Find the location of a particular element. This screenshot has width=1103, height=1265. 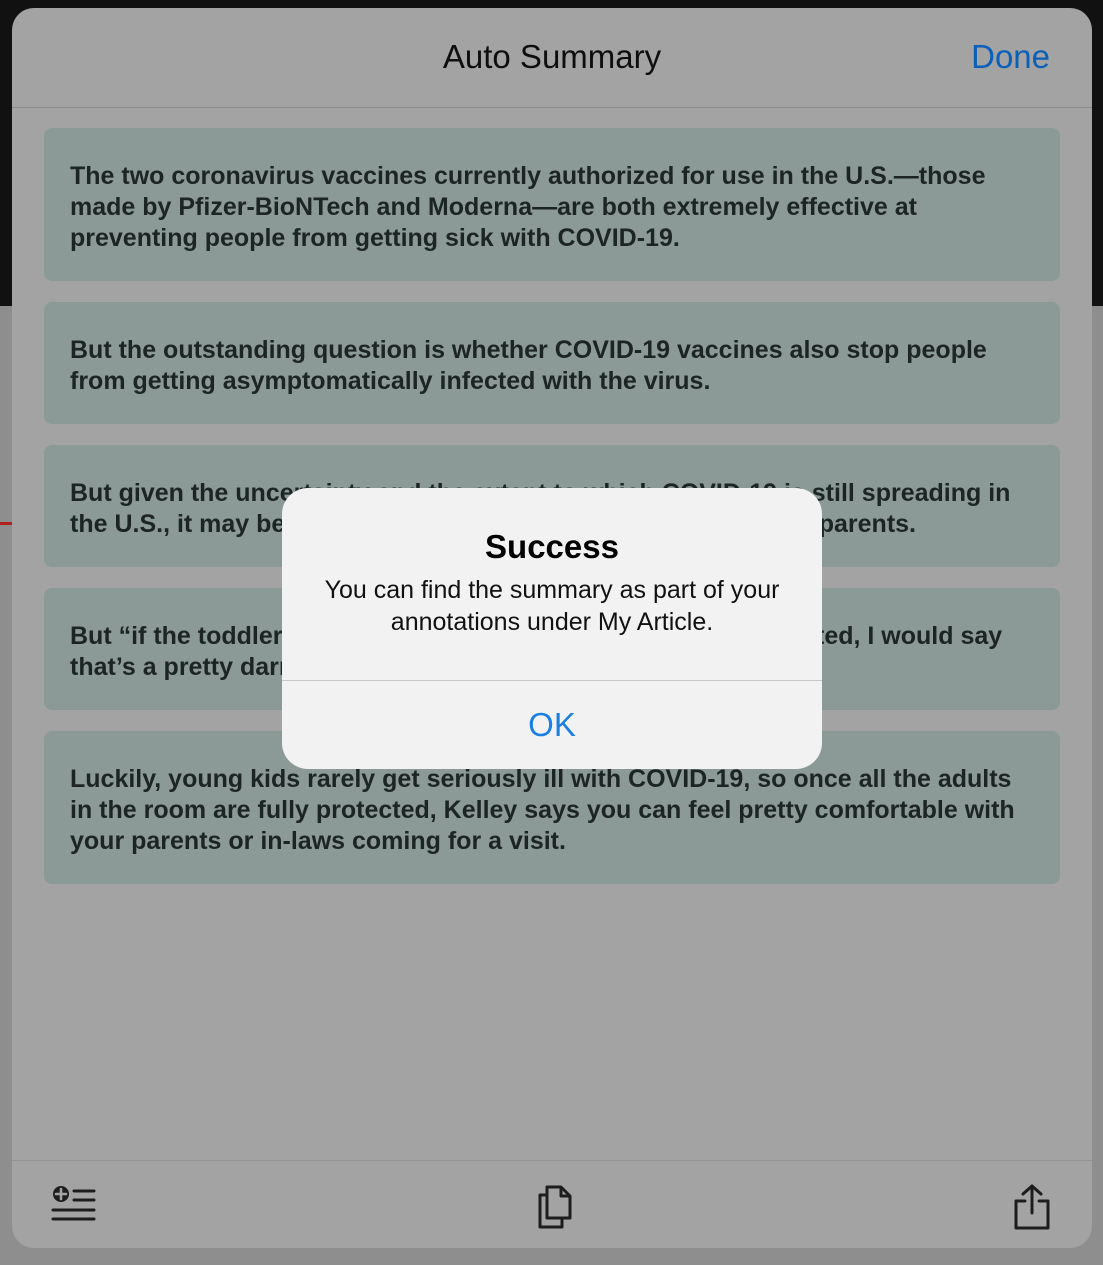

add-to-list-icon is located at coordinates (74, 1207).